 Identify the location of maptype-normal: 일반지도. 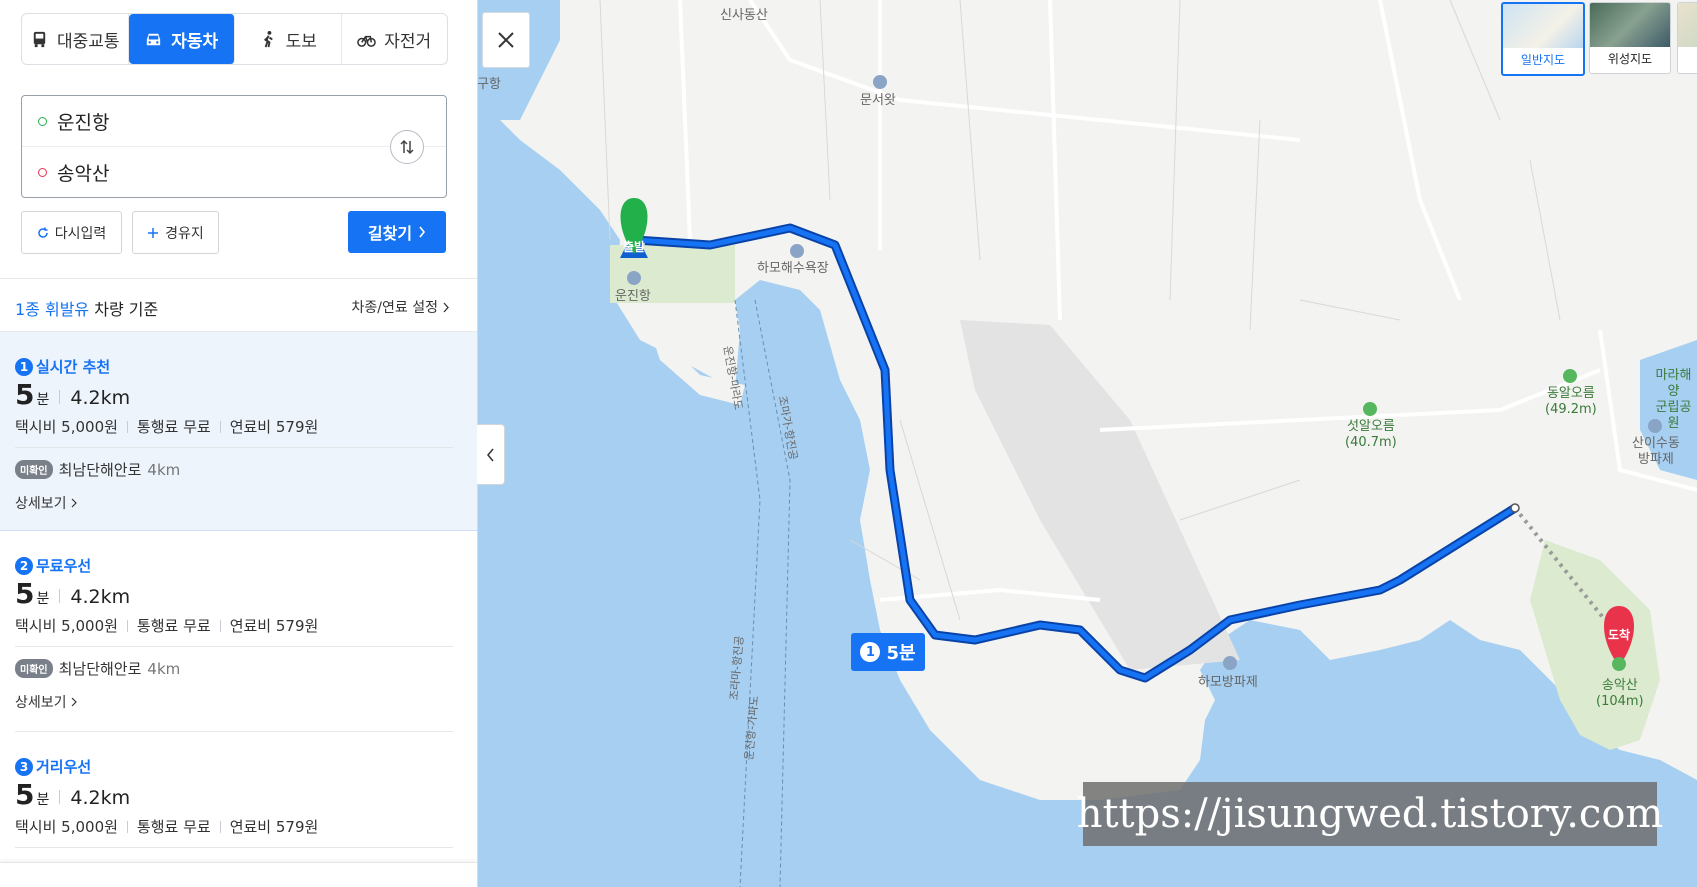
(1543, 39).